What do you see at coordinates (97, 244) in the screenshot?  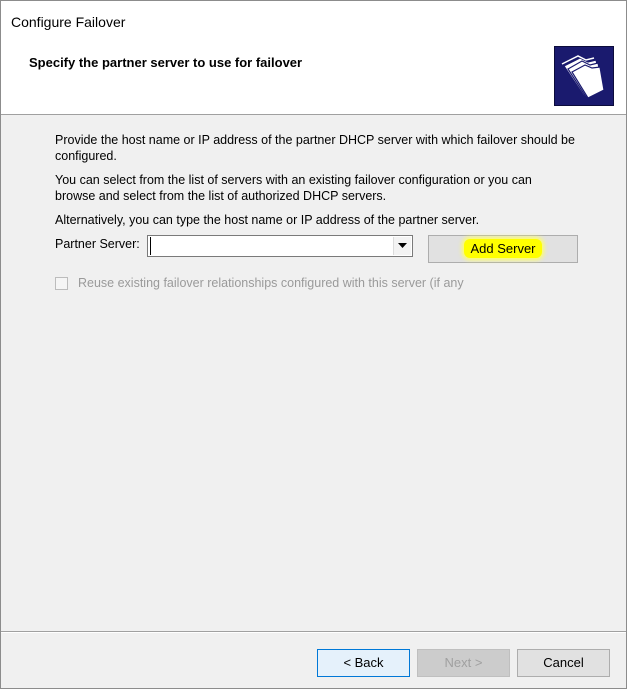 I see `partner-server-label: Partner Server:` at bounding box center [97, 244].